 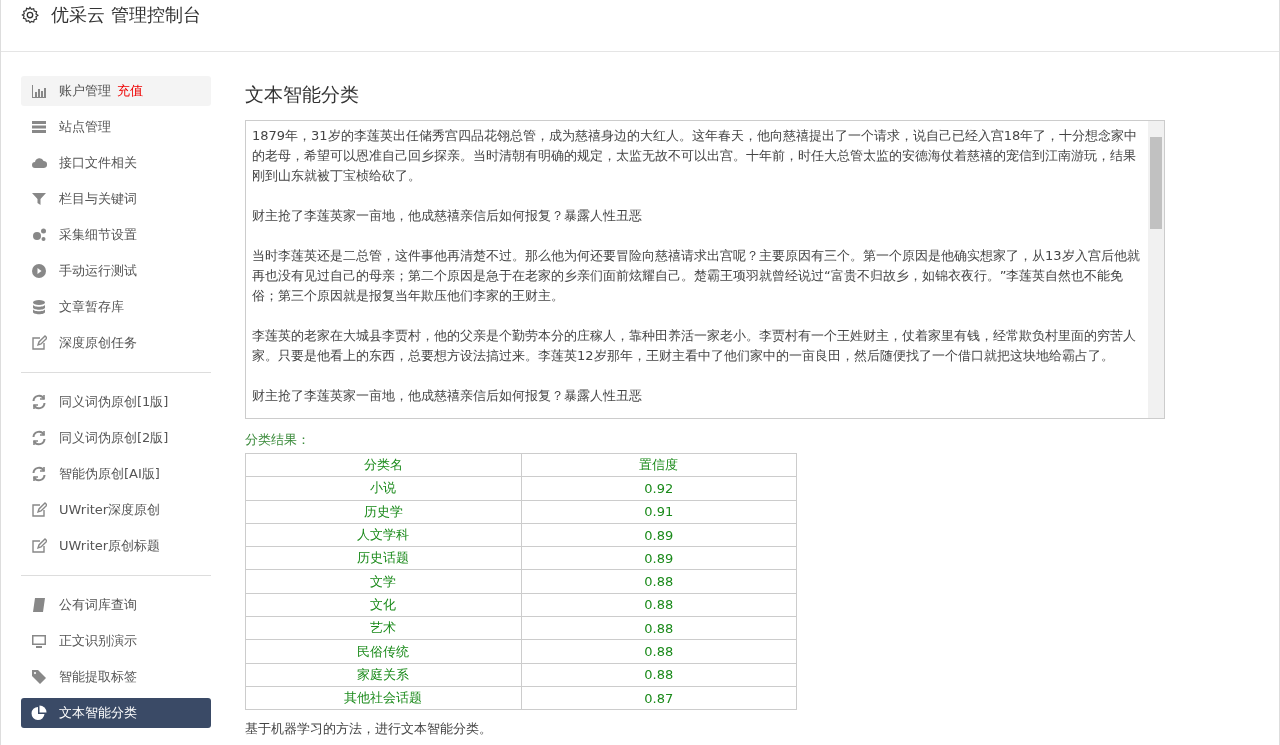 What do you see at coordinates (116, 235) in the screenshot?
I see `sidebar-item: 采集细节设置` at bounding box center [116, 235].